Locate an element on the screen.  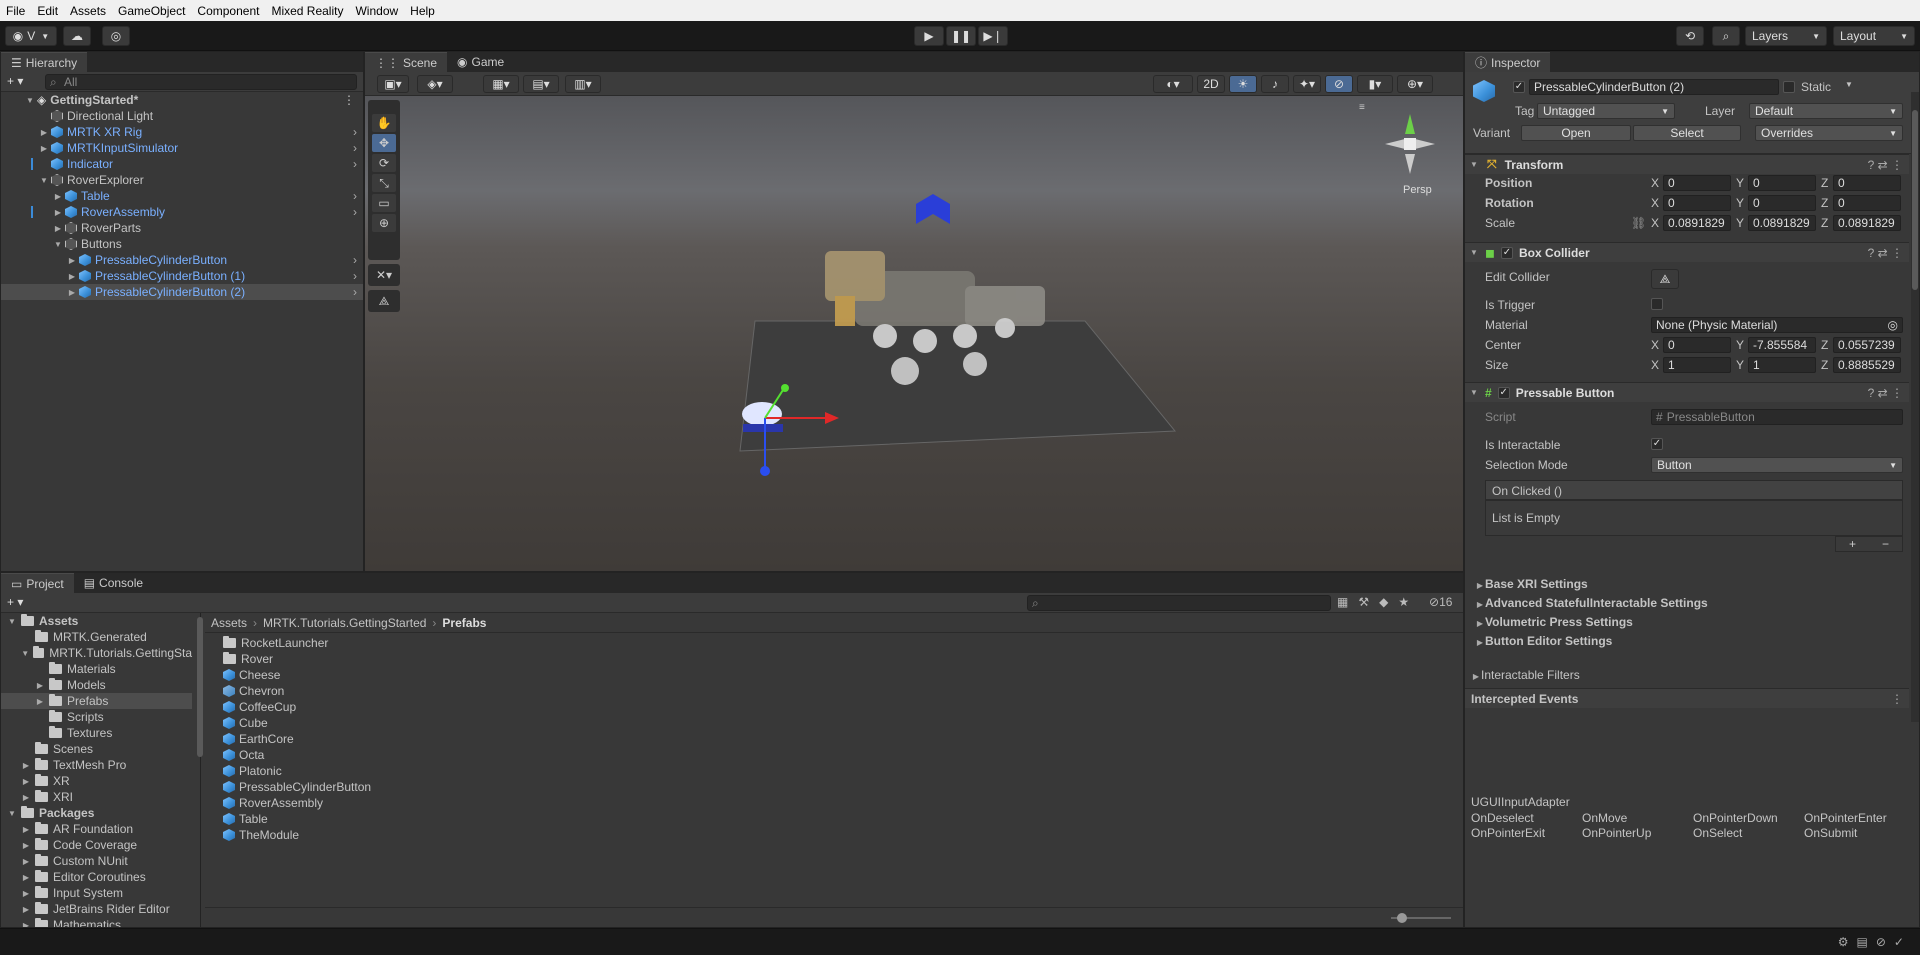
menu-help: Help is located at coordinates (422, 11).